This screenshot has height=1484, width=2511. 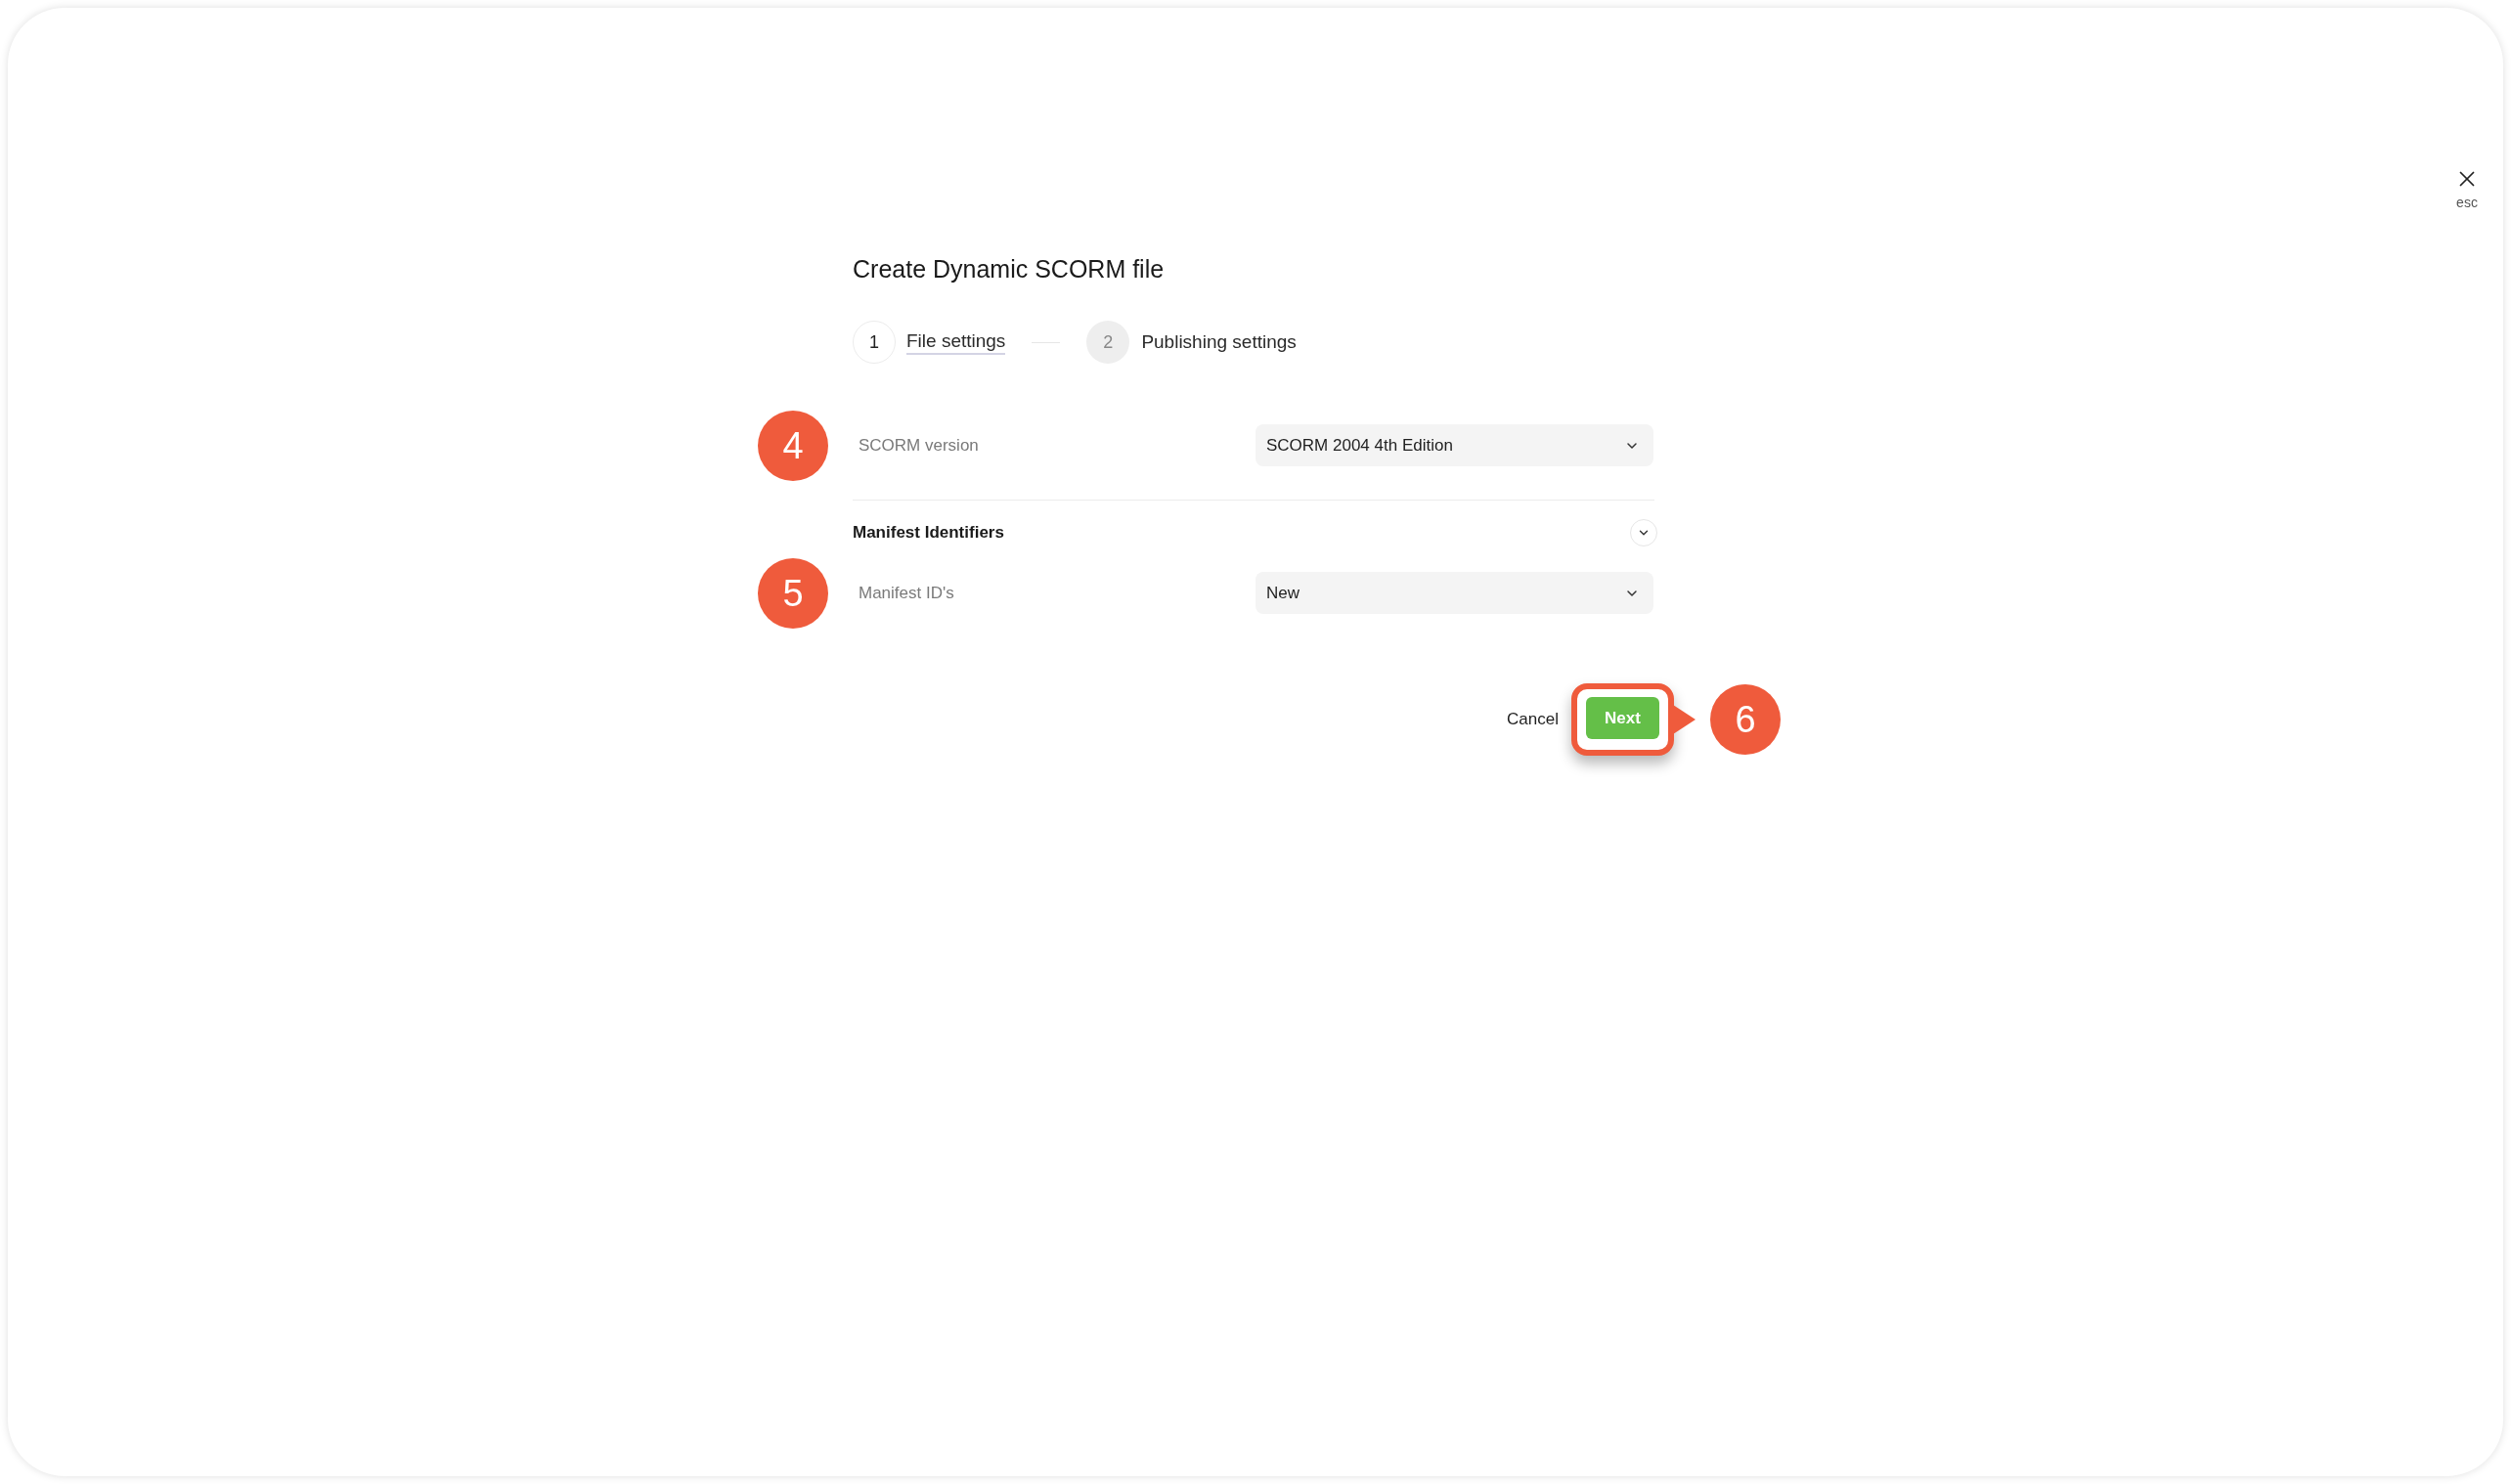 I want to click on annotation-marker: 5, so click(x=793, y=593).